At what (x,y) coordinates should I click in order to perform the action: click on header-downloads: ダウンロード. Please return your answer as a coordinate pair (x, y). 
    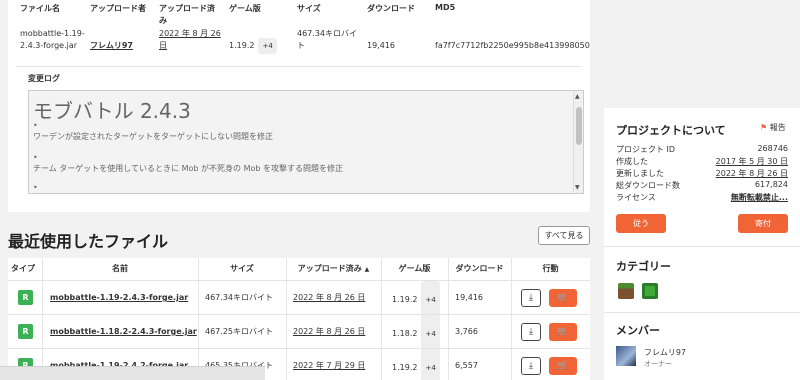
    Looking at the image, I should click on (391, 8).